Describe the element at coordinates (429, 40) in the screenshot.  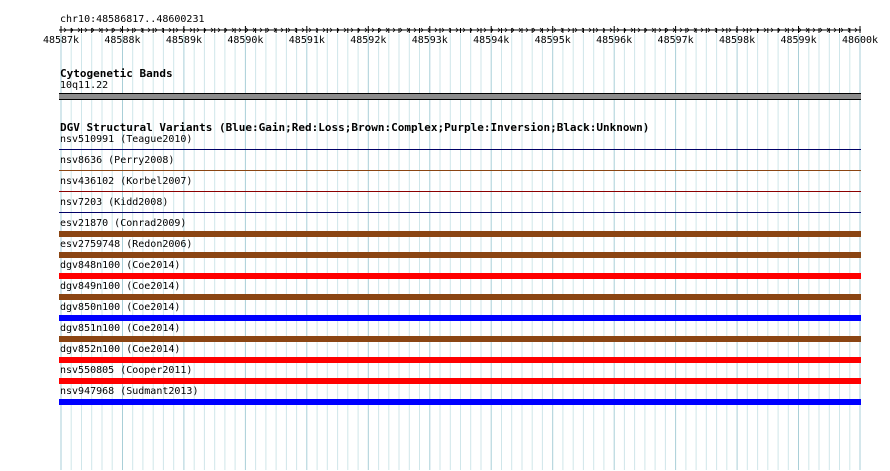
I see `ruler-tick-label: 48593k` at that location.